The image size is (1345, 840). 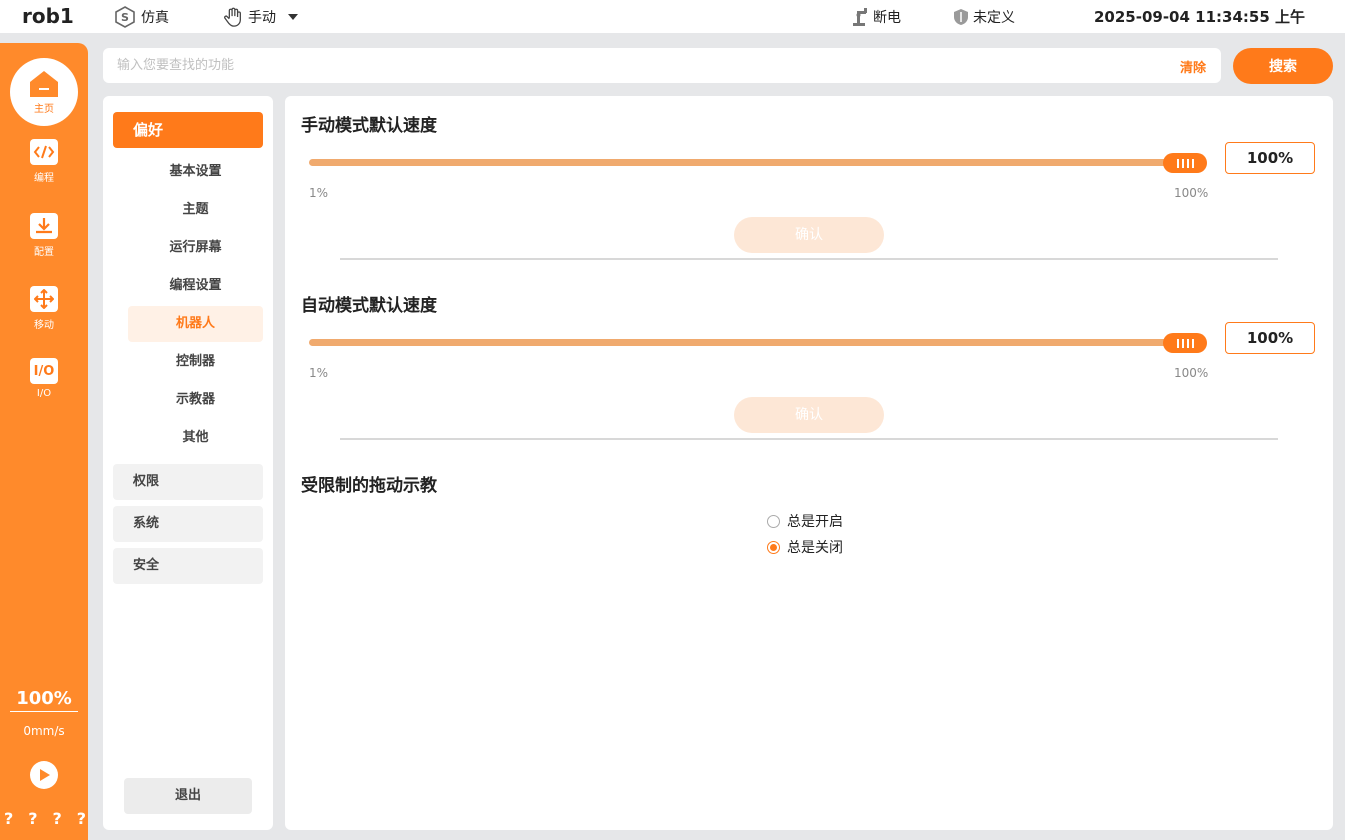 What do you see at coordinates (369, 126) in the screenshot?
I see `manual-speed-title: 手动模式默认速度` at bounding box center [369, 126].